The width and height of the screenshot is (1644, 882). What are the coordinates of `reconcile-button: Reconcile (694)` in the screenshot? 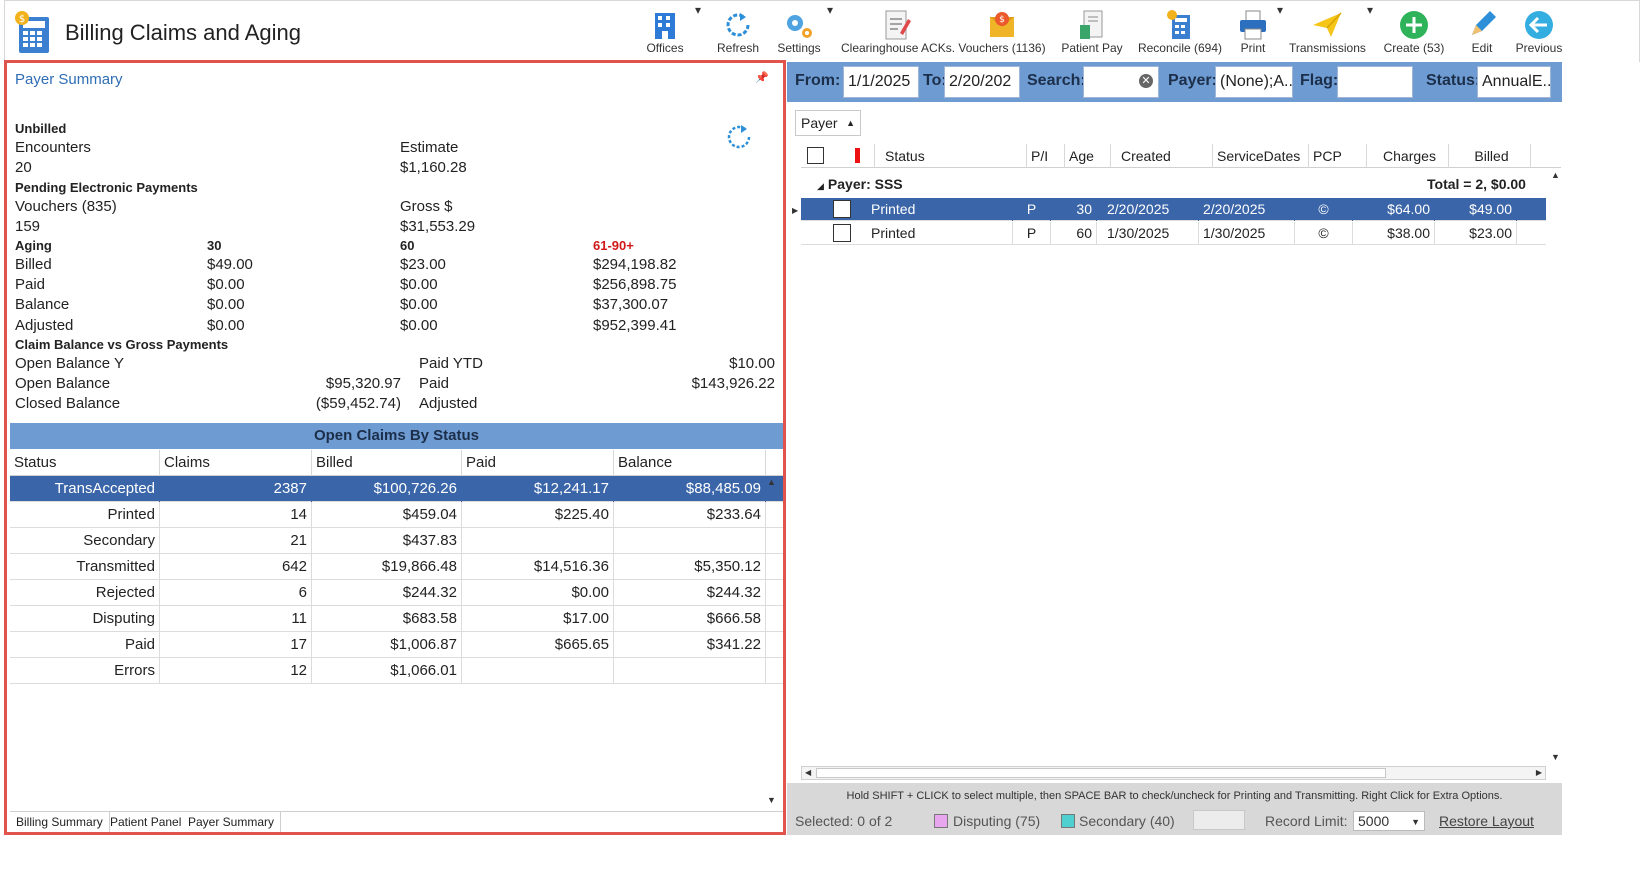 It's located at (1180, 32).